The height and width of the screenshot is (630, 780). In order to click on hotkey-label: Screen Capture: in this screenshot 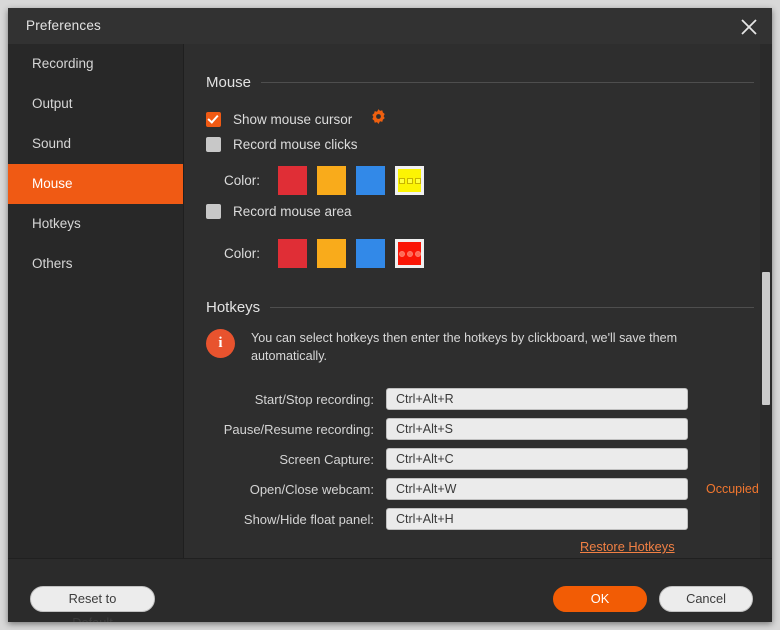, I will do `click(326, 459)`.